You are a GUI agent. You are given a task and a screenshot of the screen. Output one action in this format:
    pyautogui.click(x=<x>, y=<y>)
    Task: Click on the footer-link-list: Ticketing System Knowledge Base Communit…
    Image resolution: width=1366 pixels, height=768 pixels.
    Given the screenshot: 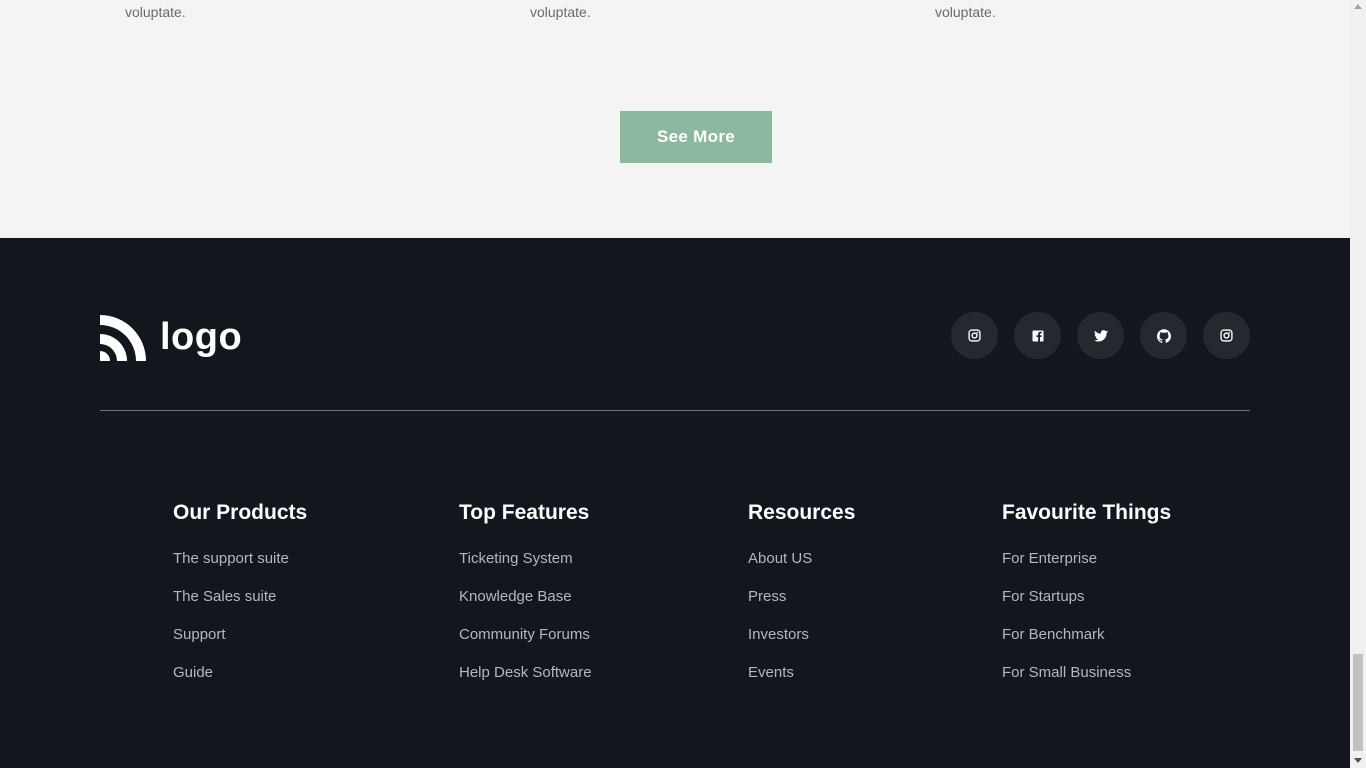 What is the action you would take?
    pyautogui.click(x=525, y=616)
    